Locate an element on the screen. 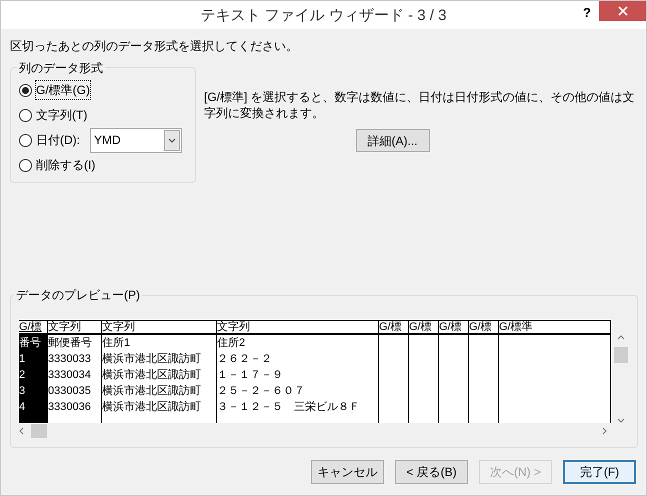  table-cell: 3 is located at coordinates (33, 391).